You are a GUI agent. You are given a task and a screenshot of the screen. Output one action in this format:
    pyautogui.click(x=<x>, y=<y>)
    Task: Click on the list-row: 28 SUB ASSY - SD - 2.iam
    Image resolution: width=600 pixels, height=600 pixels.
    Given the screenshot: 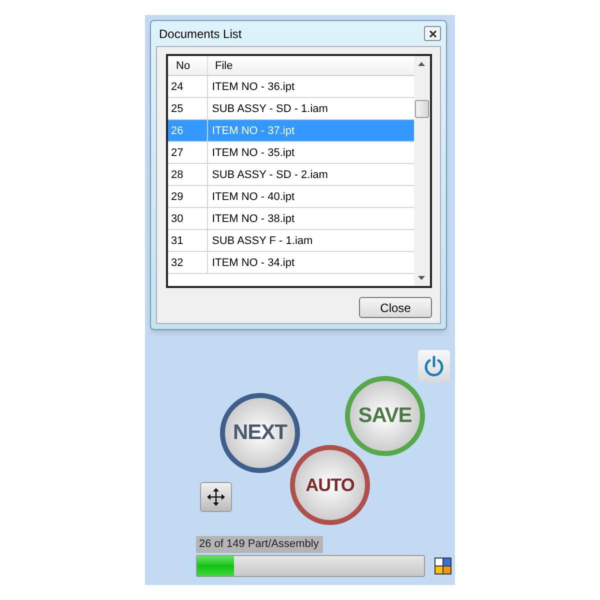 What is the action you would take?
    pyautogui.click(x=291, y=175)
    